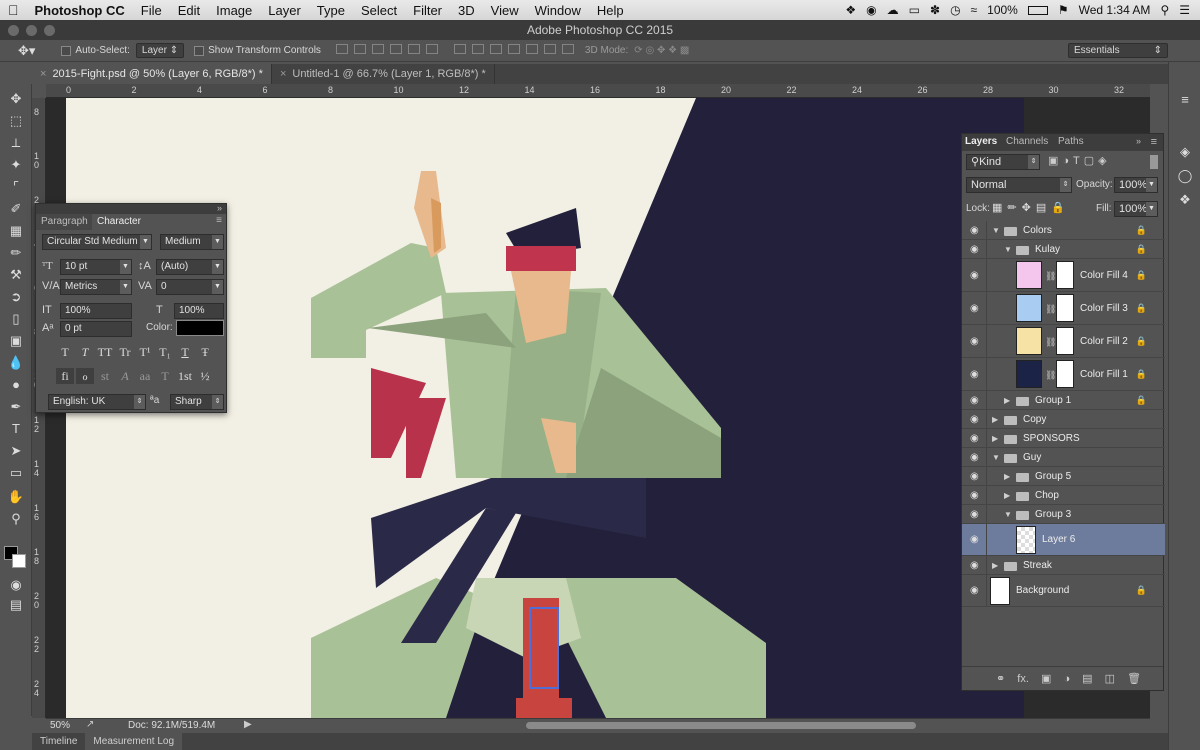  What do you see at coordinates (234, 10) in the screenshot?
I see `menu-image: Image` at bounding box center [234, 10].